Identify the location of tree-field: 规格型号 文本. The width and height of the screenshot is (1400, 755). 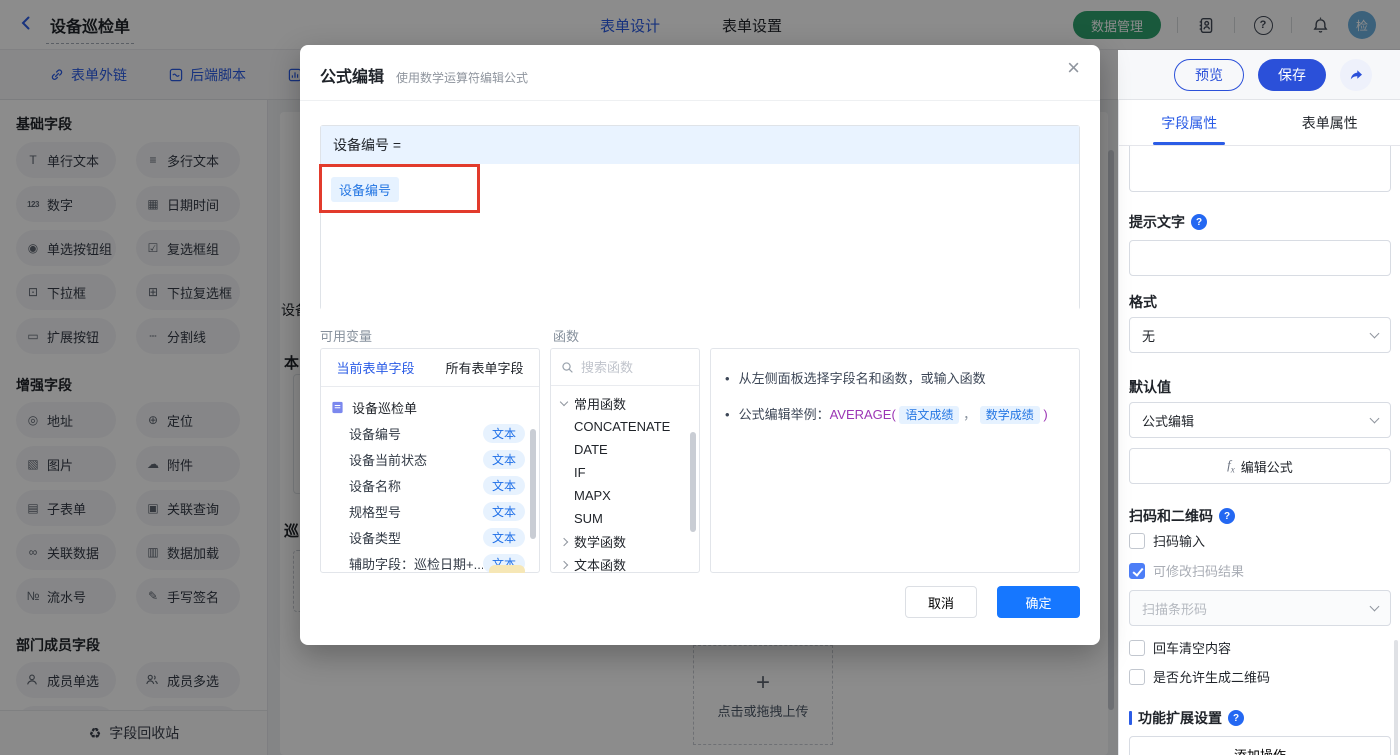
(430, 511).